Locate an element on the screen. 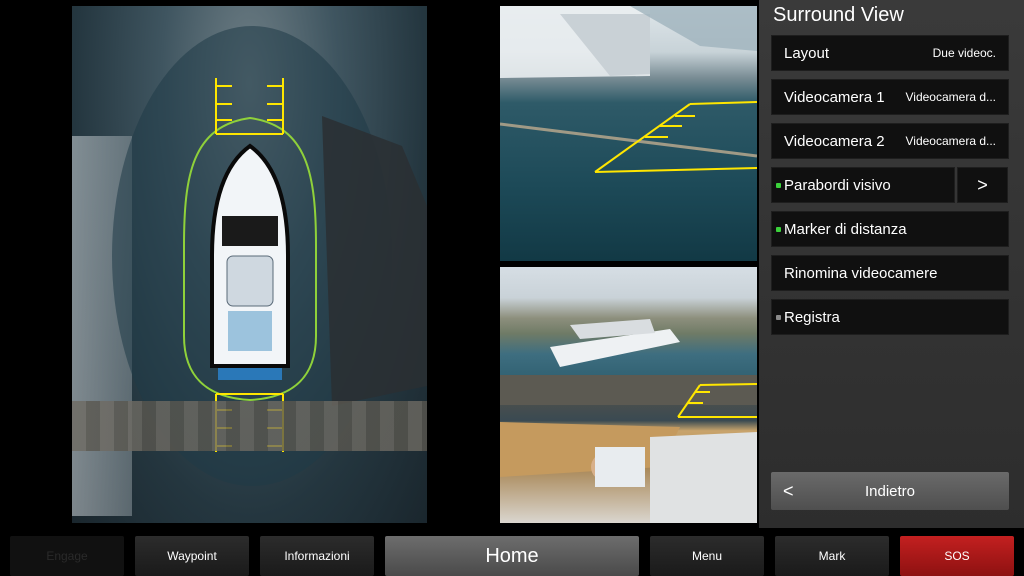  distance-guide-rear is located at coordinates (249, 422).